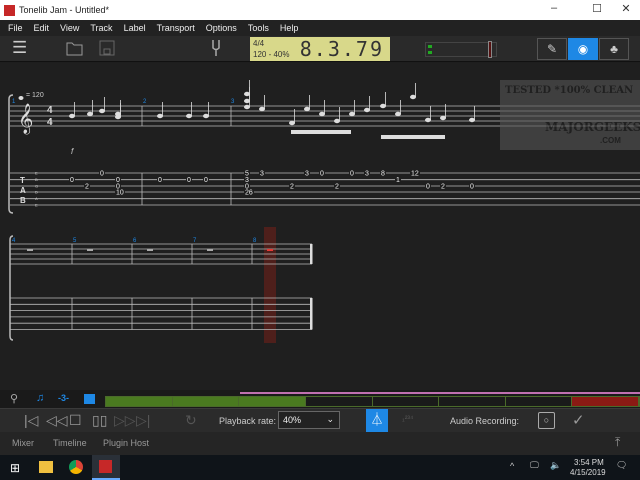 This screenshot has height=480, width=640. I want to click on minimize-button: –, so click(554, 8).